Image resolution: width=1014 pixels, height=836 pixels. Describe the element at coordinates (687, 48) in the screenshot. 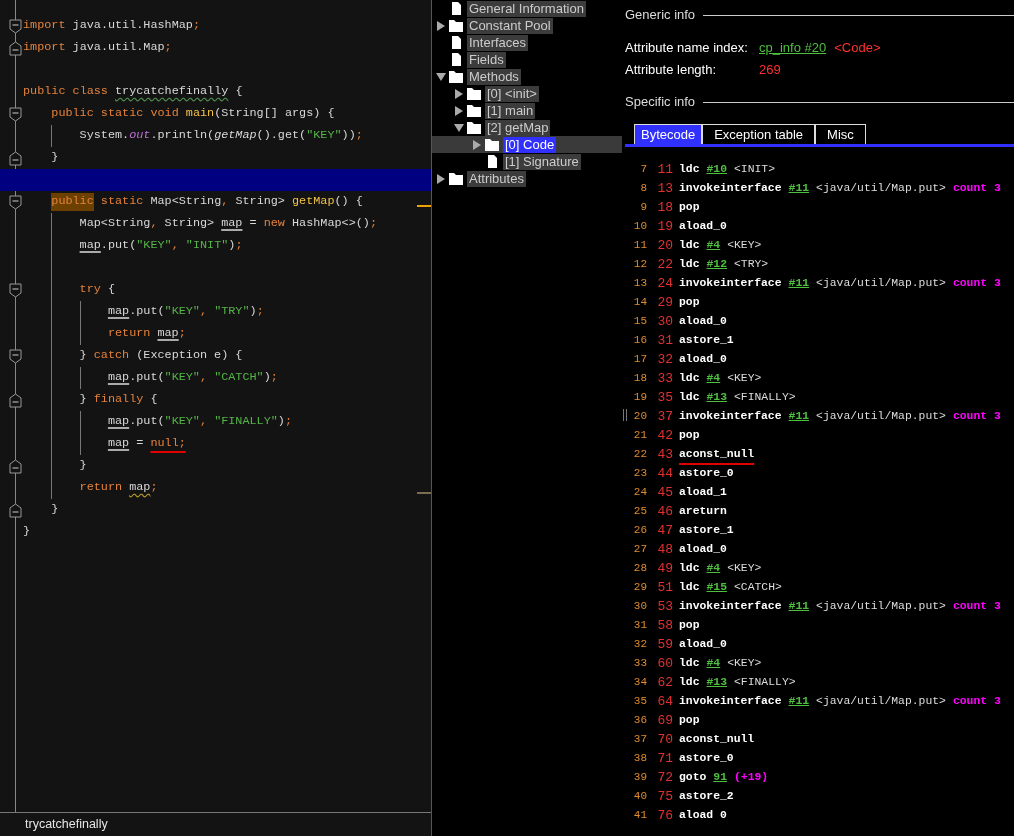

I see `field-label: Attribute name index:` at that location.